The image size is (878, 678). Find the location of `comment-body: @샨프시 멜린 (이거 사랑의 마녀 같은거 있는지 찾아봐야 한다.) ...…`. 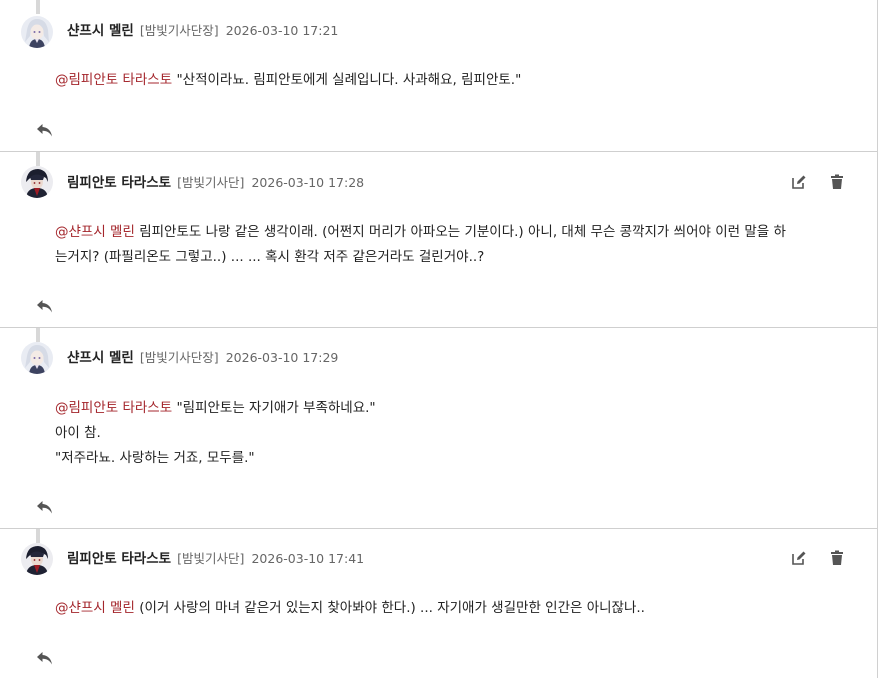

comment-body: @샨프시 멜린 (이거 사랑의 마녀 같은거 있는지 찾아봐야 한다.) ...… is located at coordinates (440, 608).